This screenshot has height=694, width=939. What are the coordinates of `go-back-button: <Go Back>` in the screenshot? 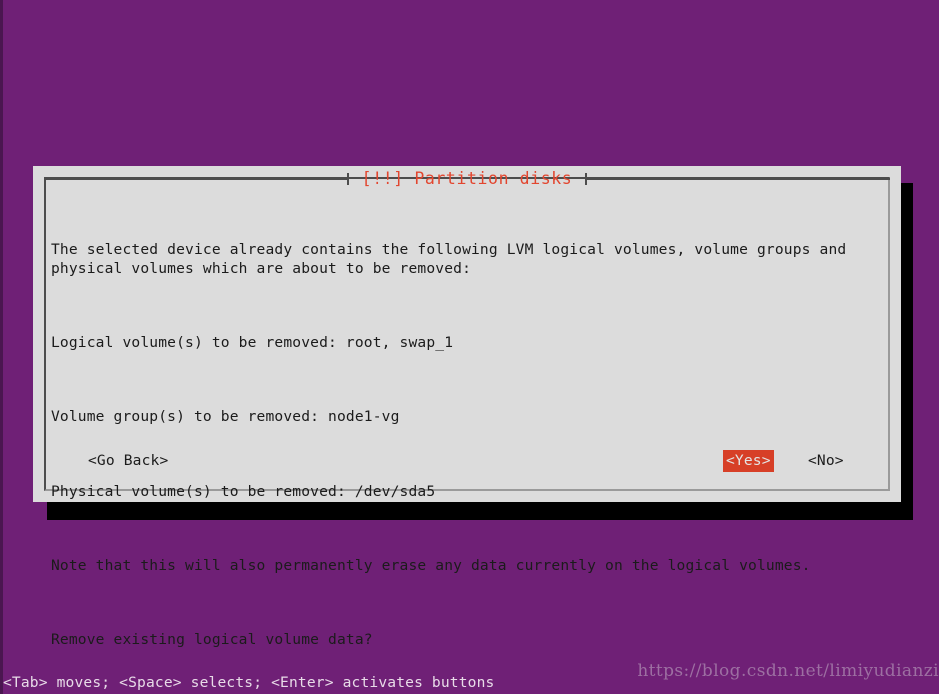 It's located at (128, 461).